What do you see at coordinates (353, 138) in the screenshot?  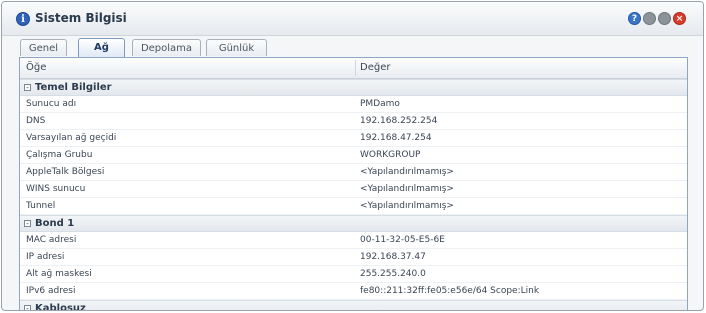 I see `table-row: Varsayılan ağ geçidi 192.168.47.254` at bounding box center [353, 138].